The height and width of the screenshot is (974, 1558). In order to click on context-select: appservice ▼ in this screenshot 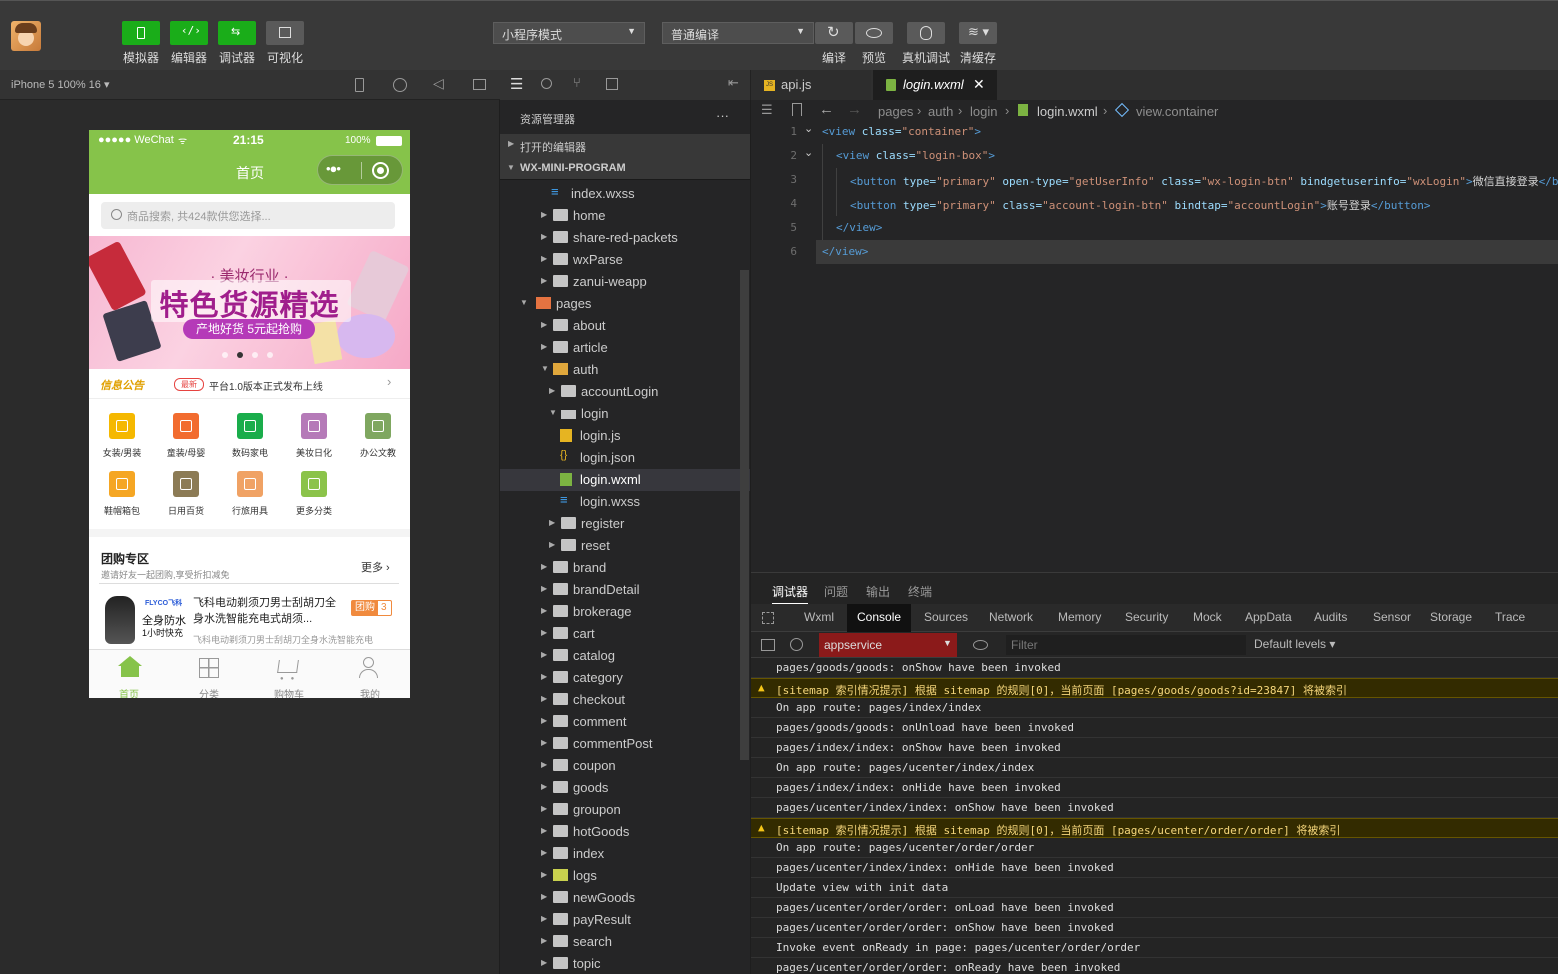, I will do `click(888, 645)`.